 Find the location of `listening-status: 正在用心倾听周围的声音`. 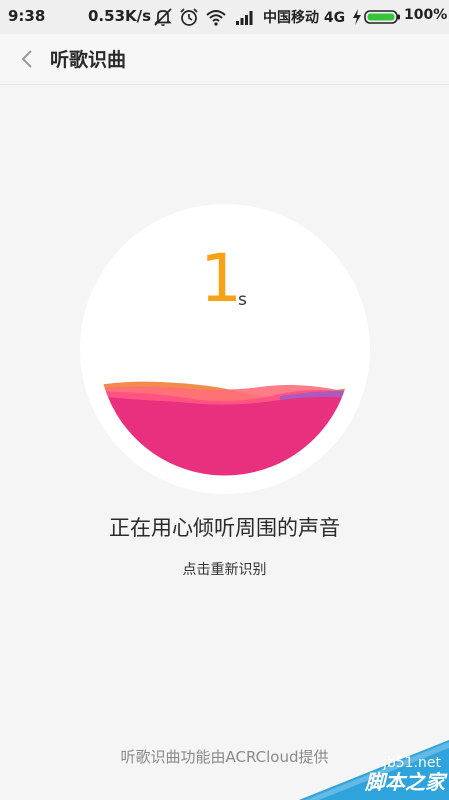

listening-status: 正在用心倾听周围的声音 is located at coordinates (224, 528).